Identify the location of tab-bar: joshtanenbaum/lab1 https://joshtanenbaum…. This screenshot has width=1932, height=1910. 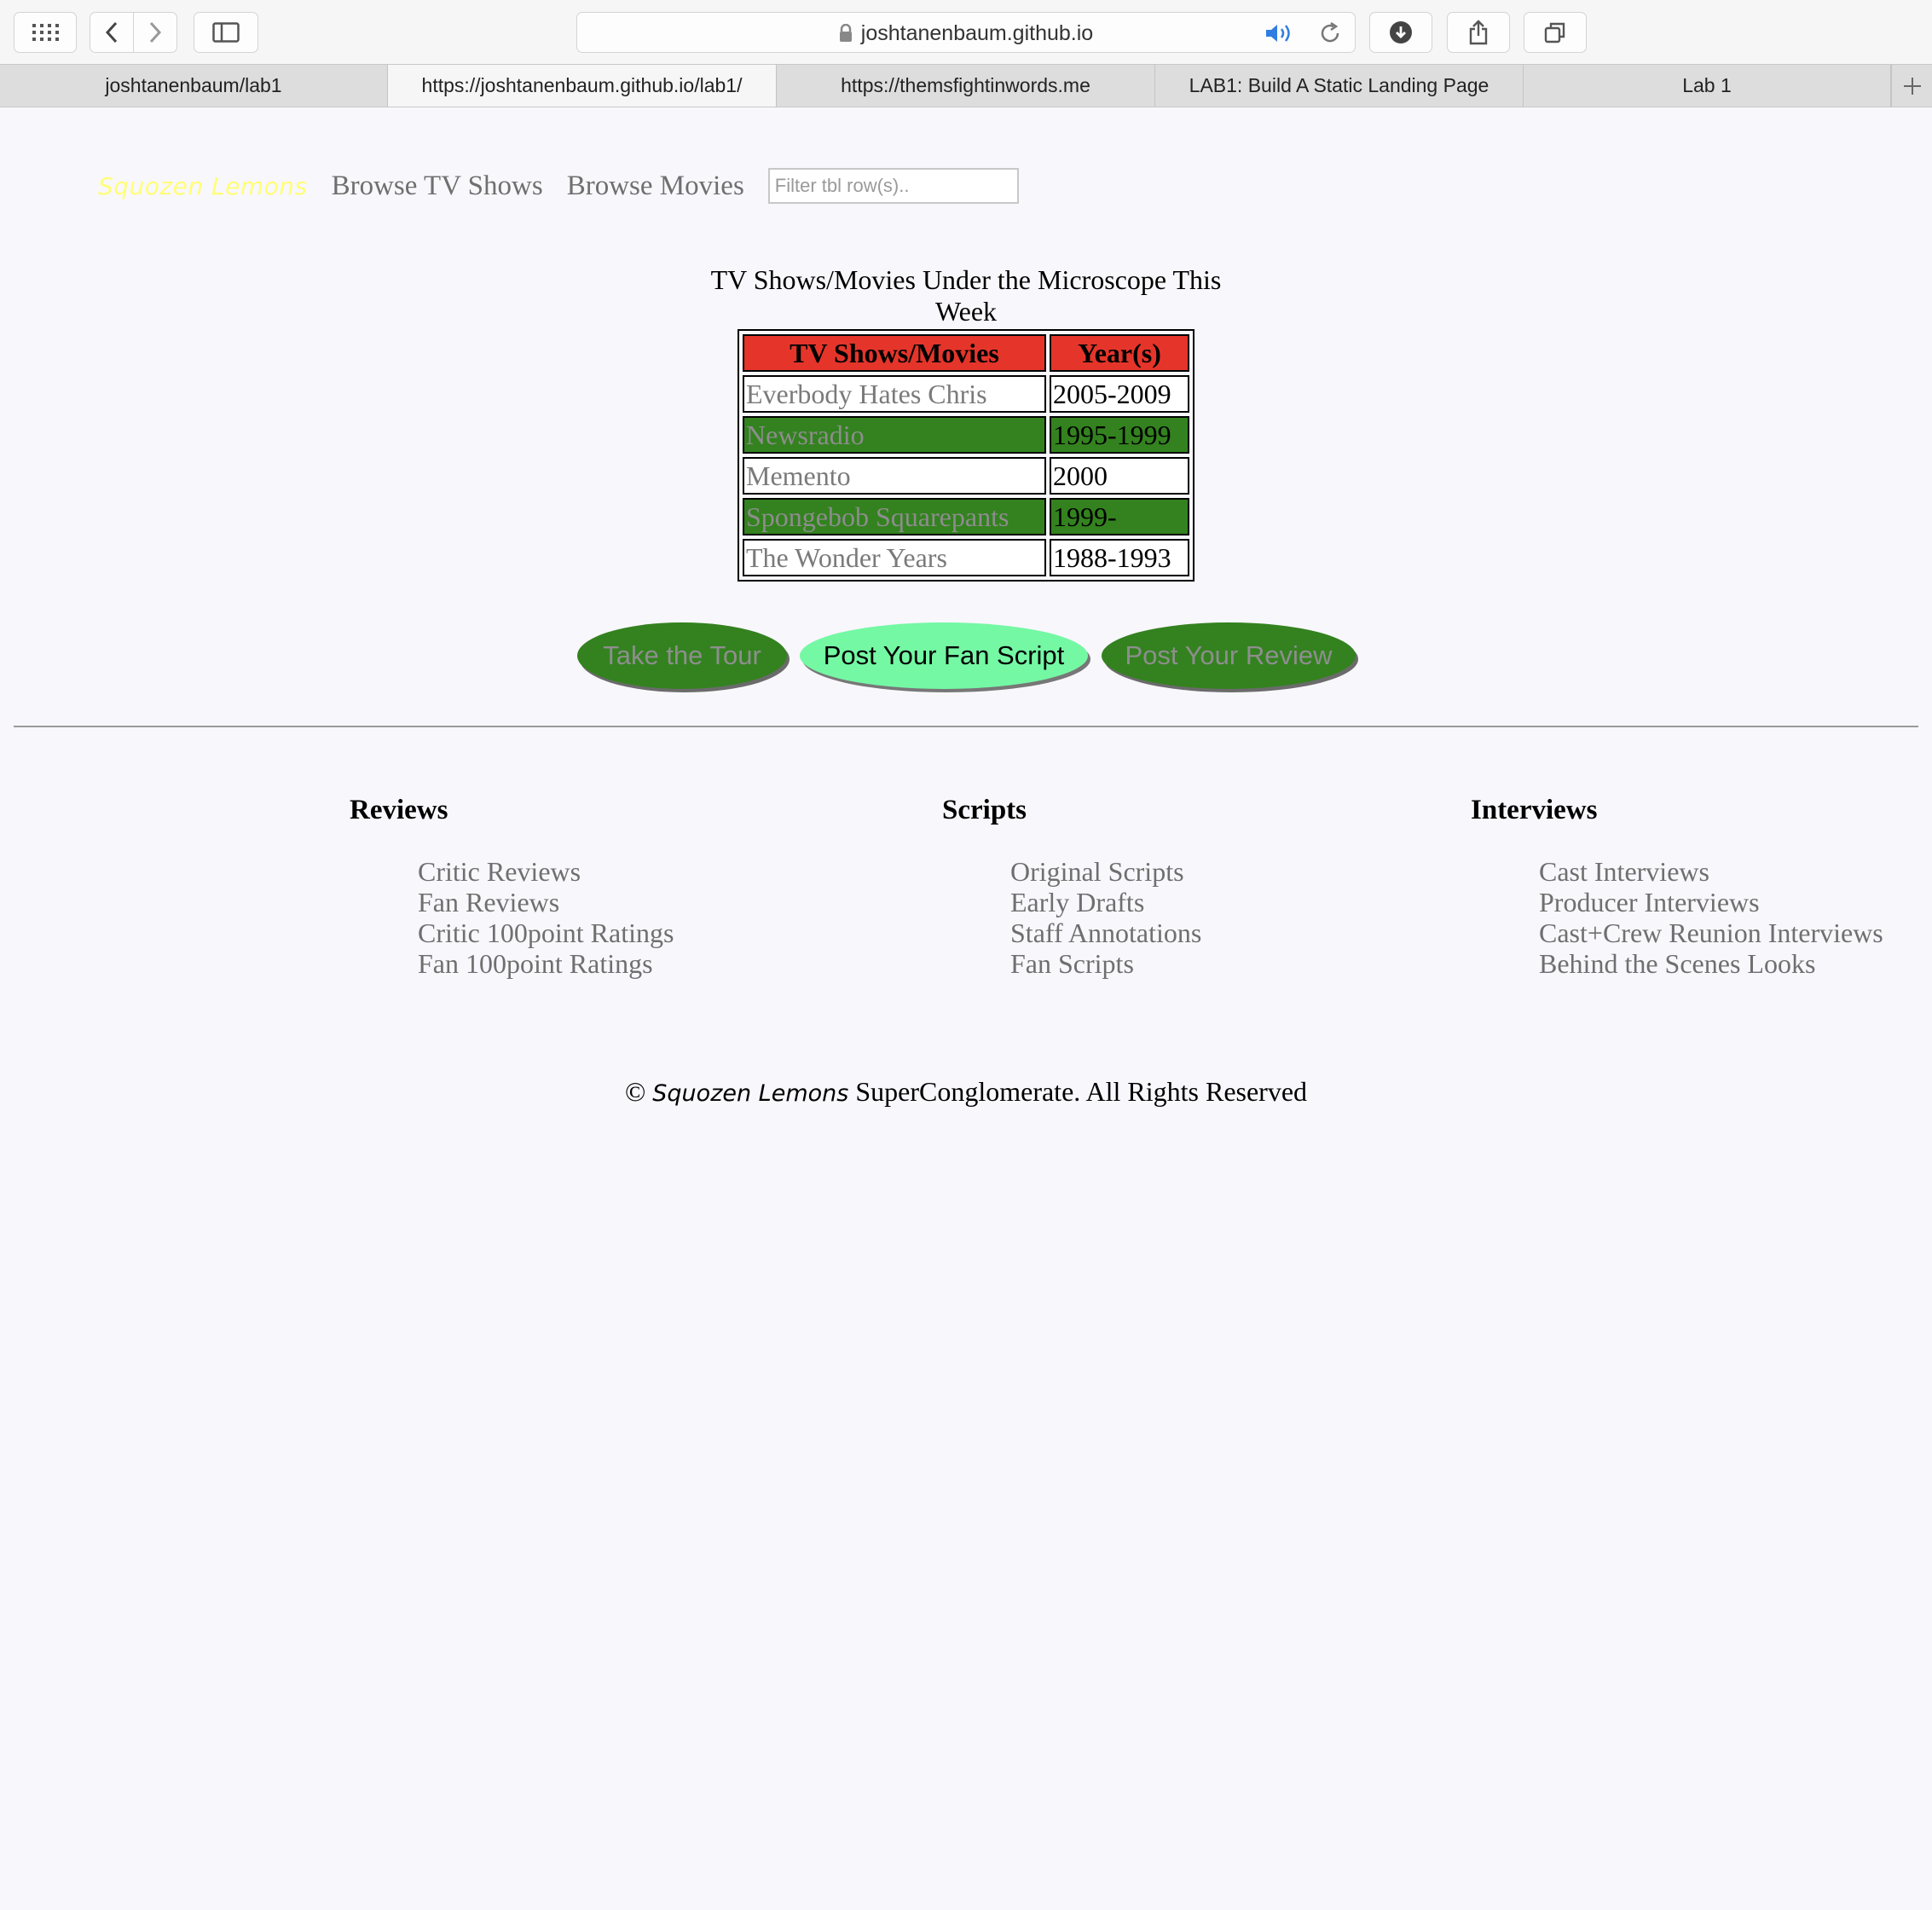
(966, 85).